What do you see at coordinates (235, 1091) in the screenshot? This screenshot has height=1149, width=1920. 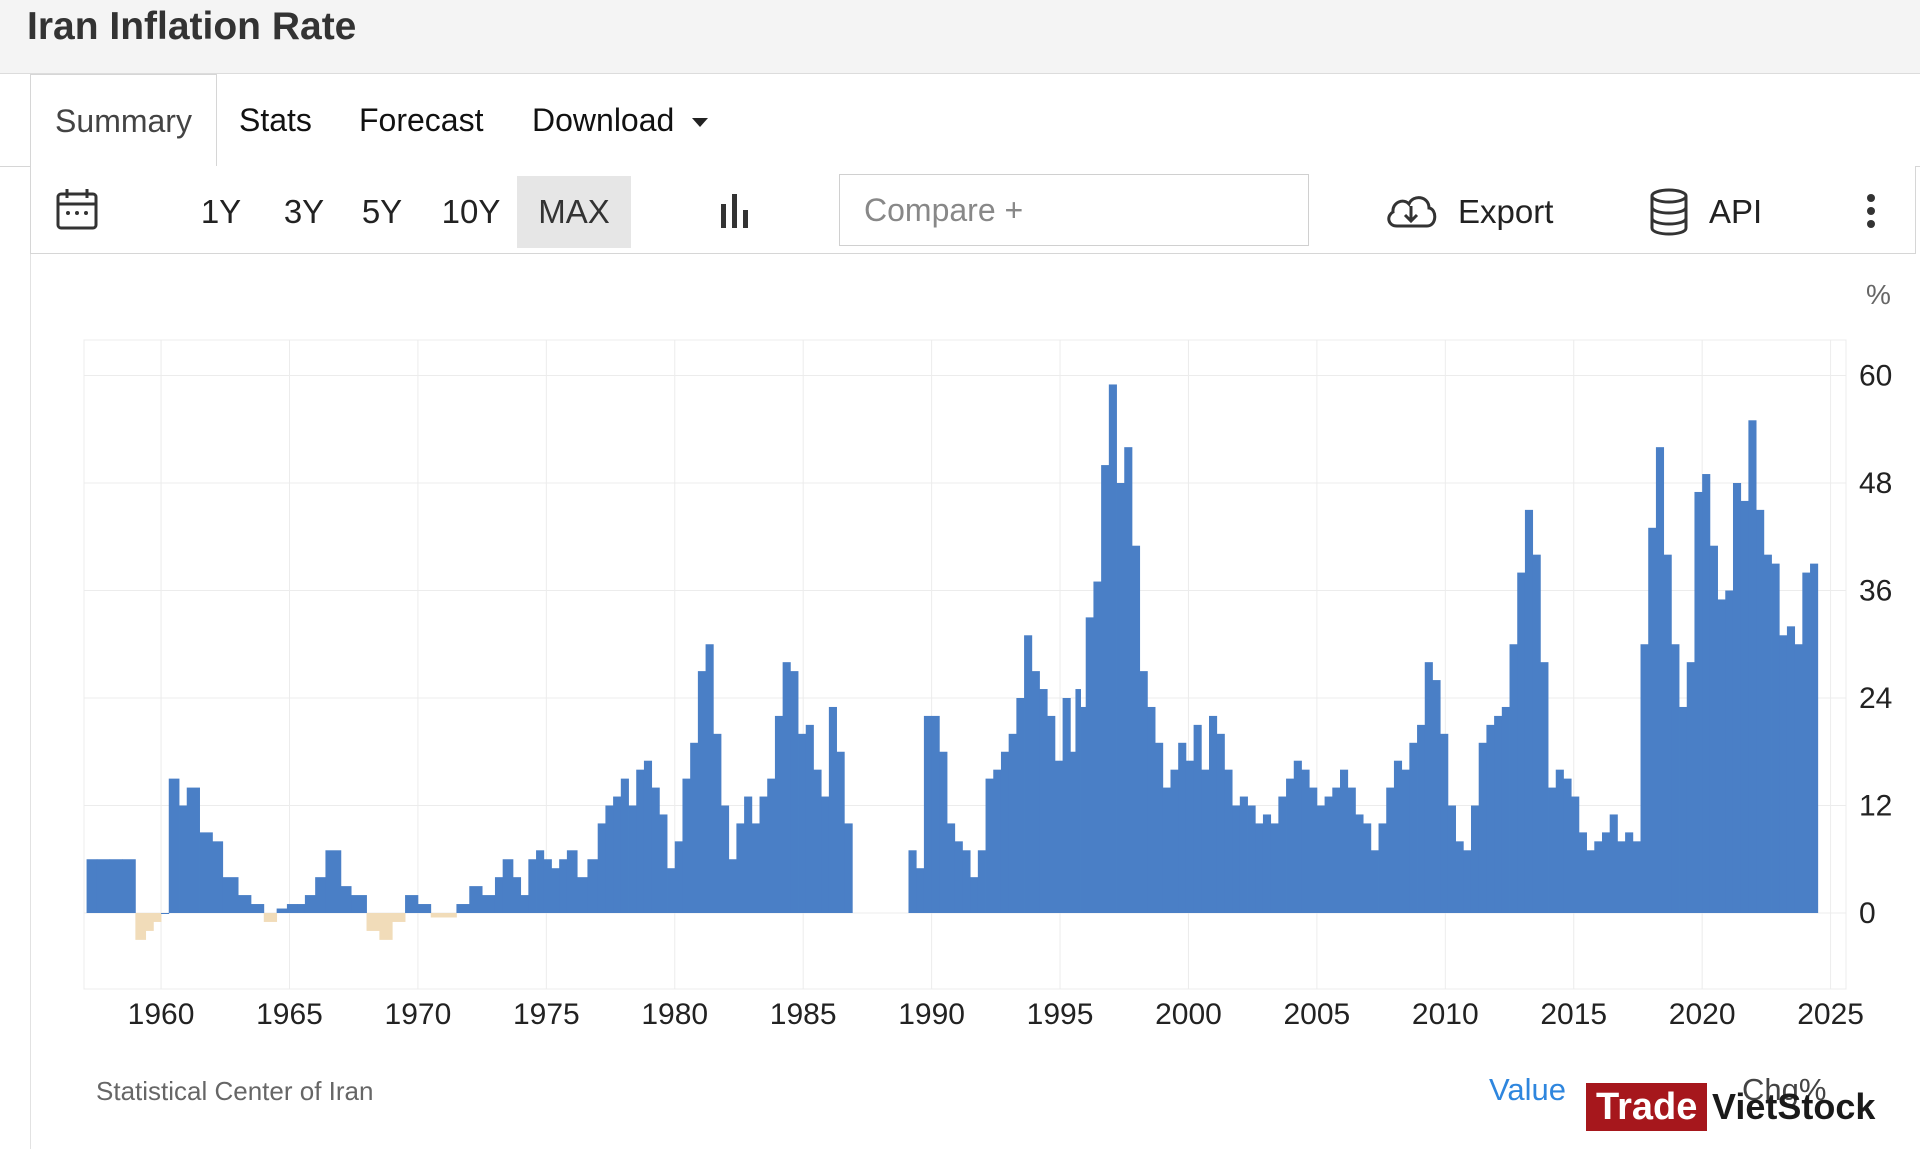 I see `source-label: Statistical Center of Iran` at bounding box center [235, 1091].